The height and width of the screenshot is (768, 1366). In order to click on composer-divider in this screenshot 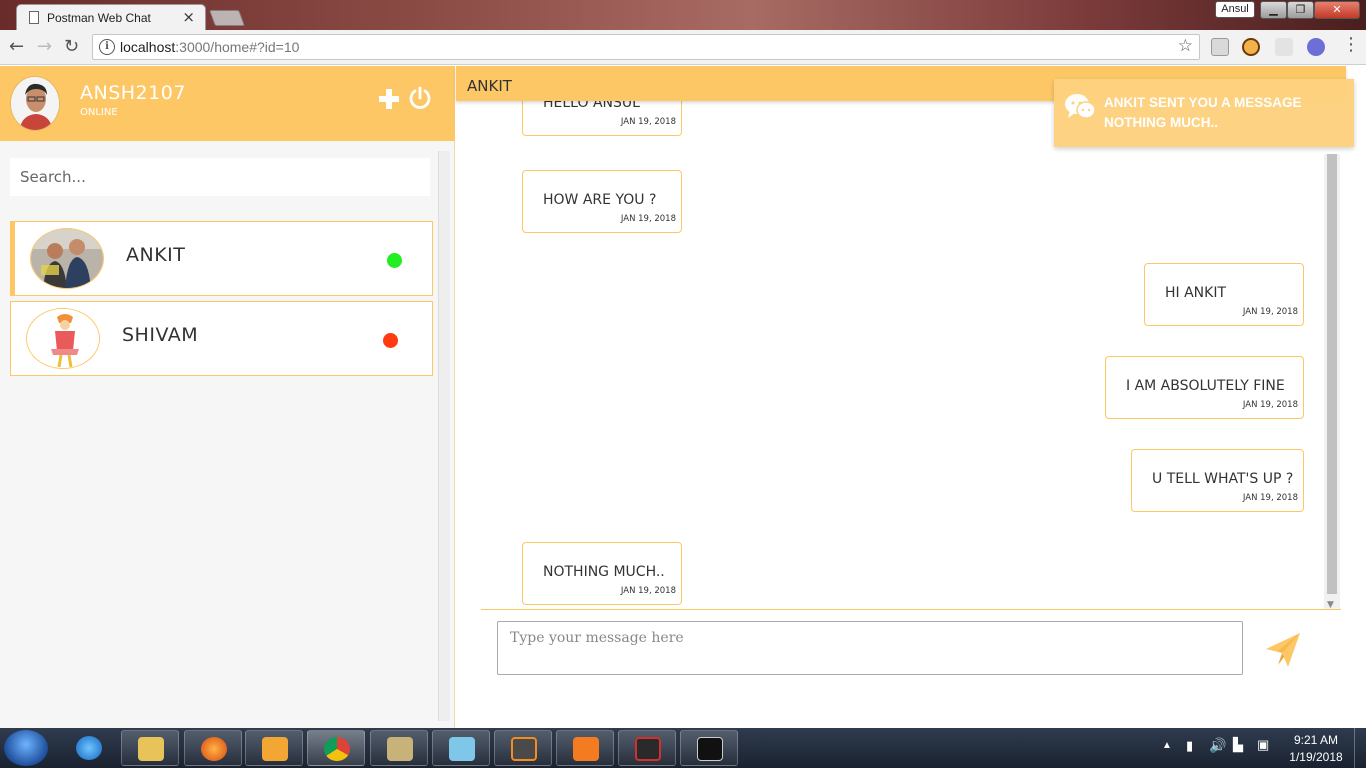, I will do `click(911, 609)`.